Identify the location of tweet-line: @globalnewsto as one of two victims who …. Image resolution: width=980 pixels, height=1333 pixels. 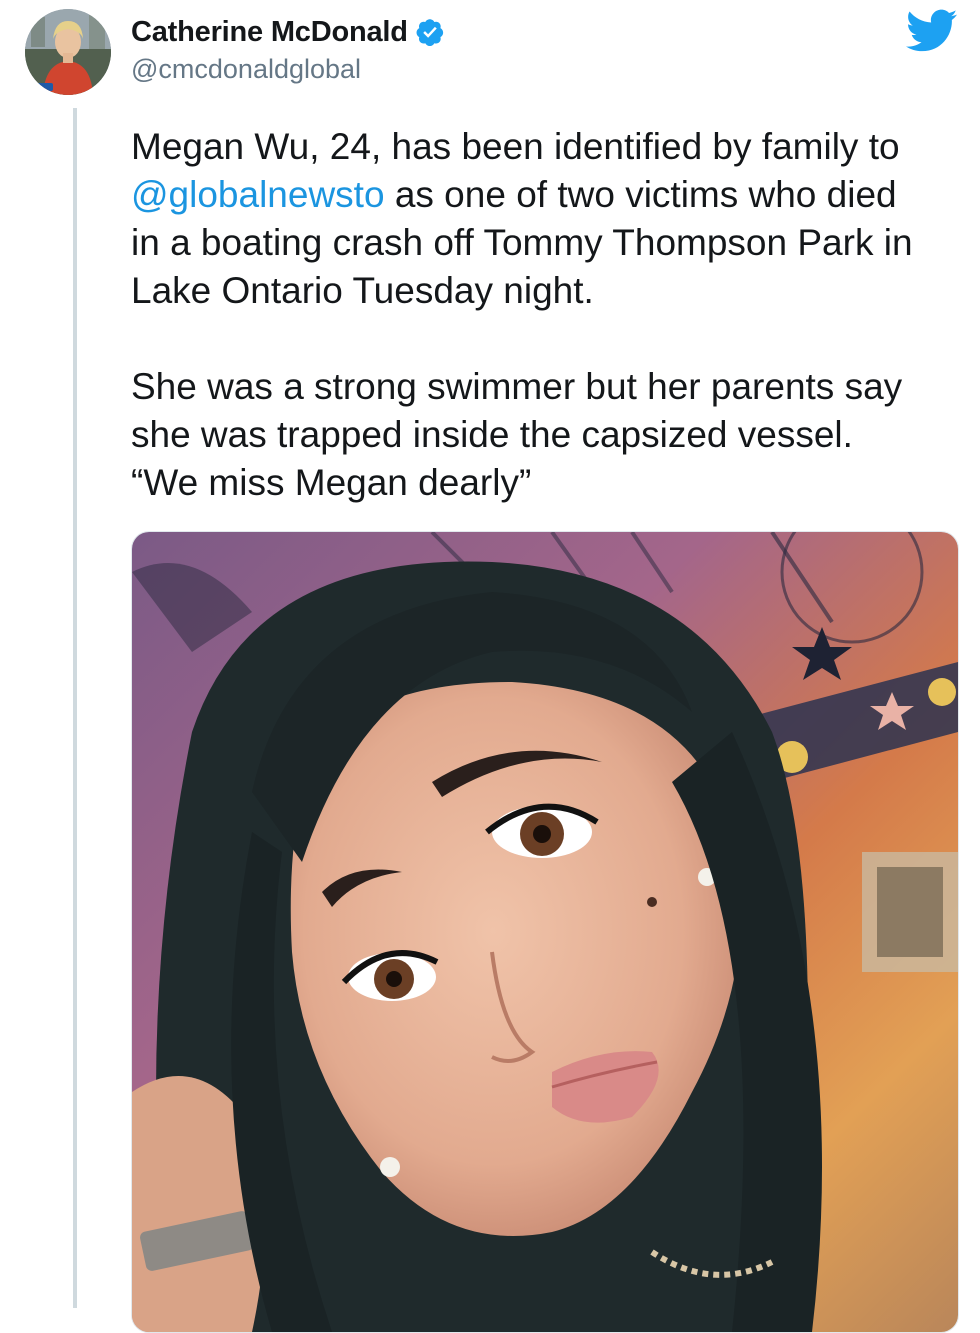
(546, 195).